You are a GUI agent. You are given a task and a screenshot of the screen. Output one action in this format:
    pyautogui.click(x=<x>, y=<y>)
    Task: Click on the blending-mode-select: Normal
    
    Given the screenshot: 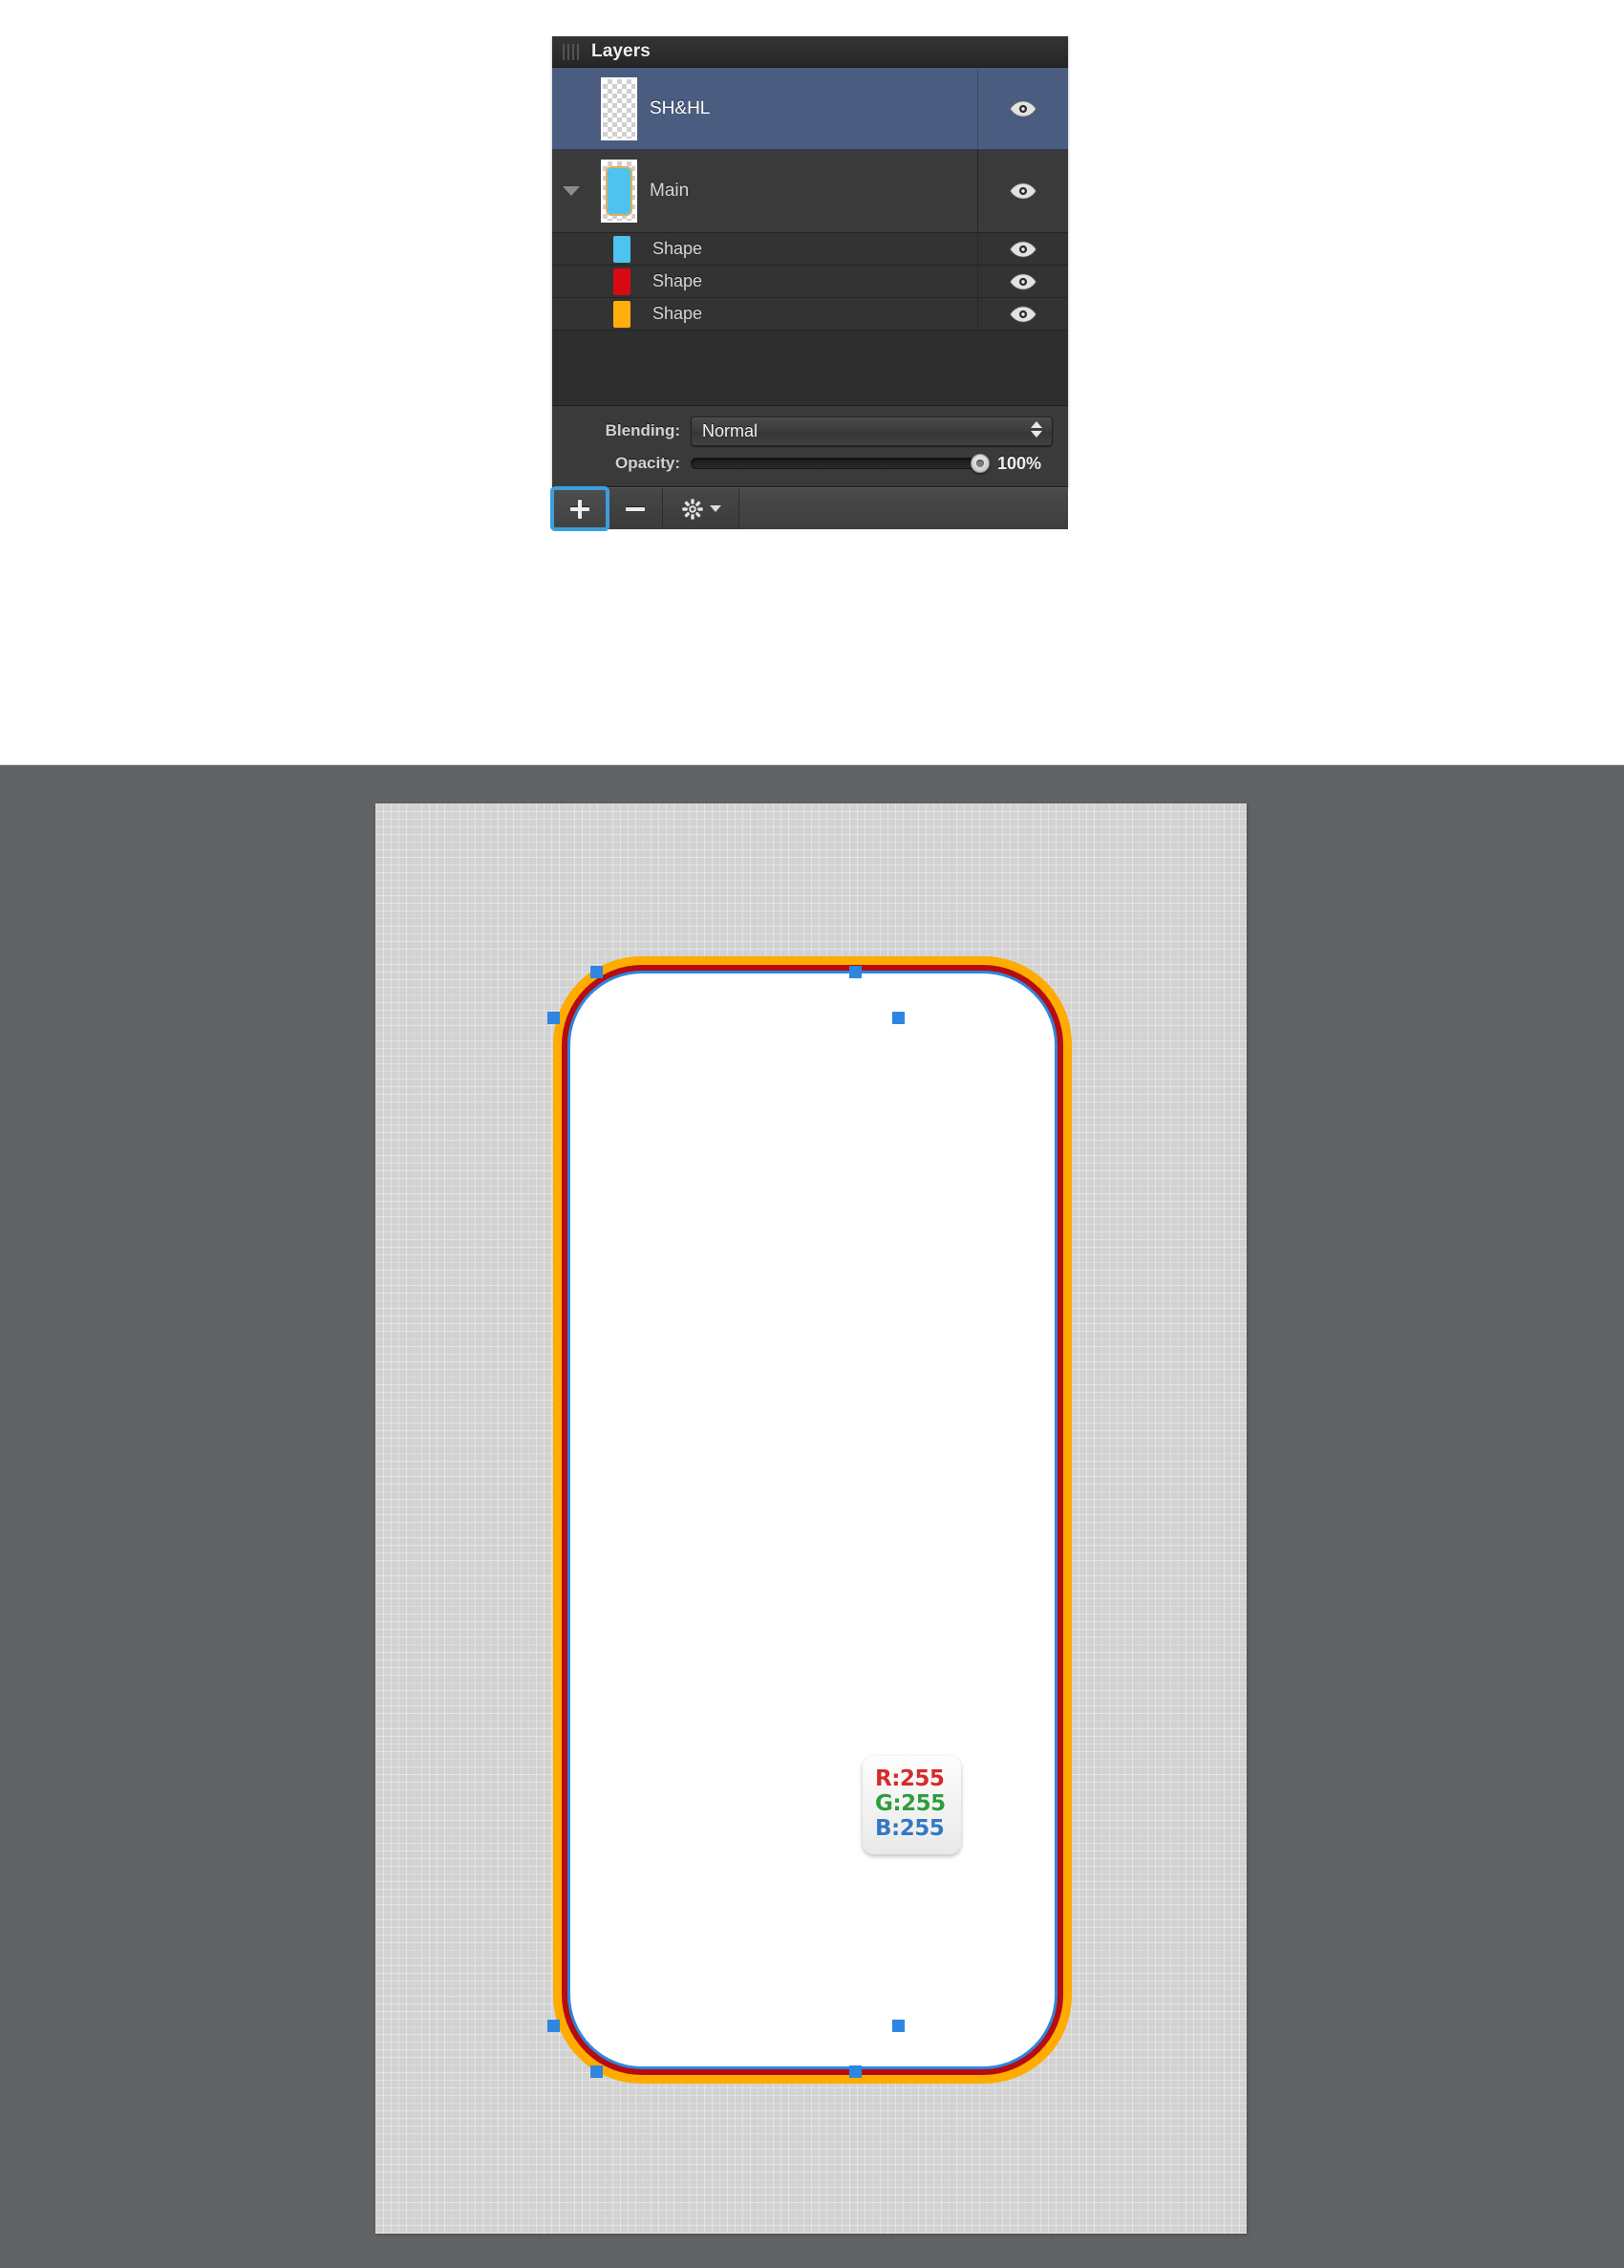 What is the action you would take?
    pyautogui.click(x=872, y=431)
    